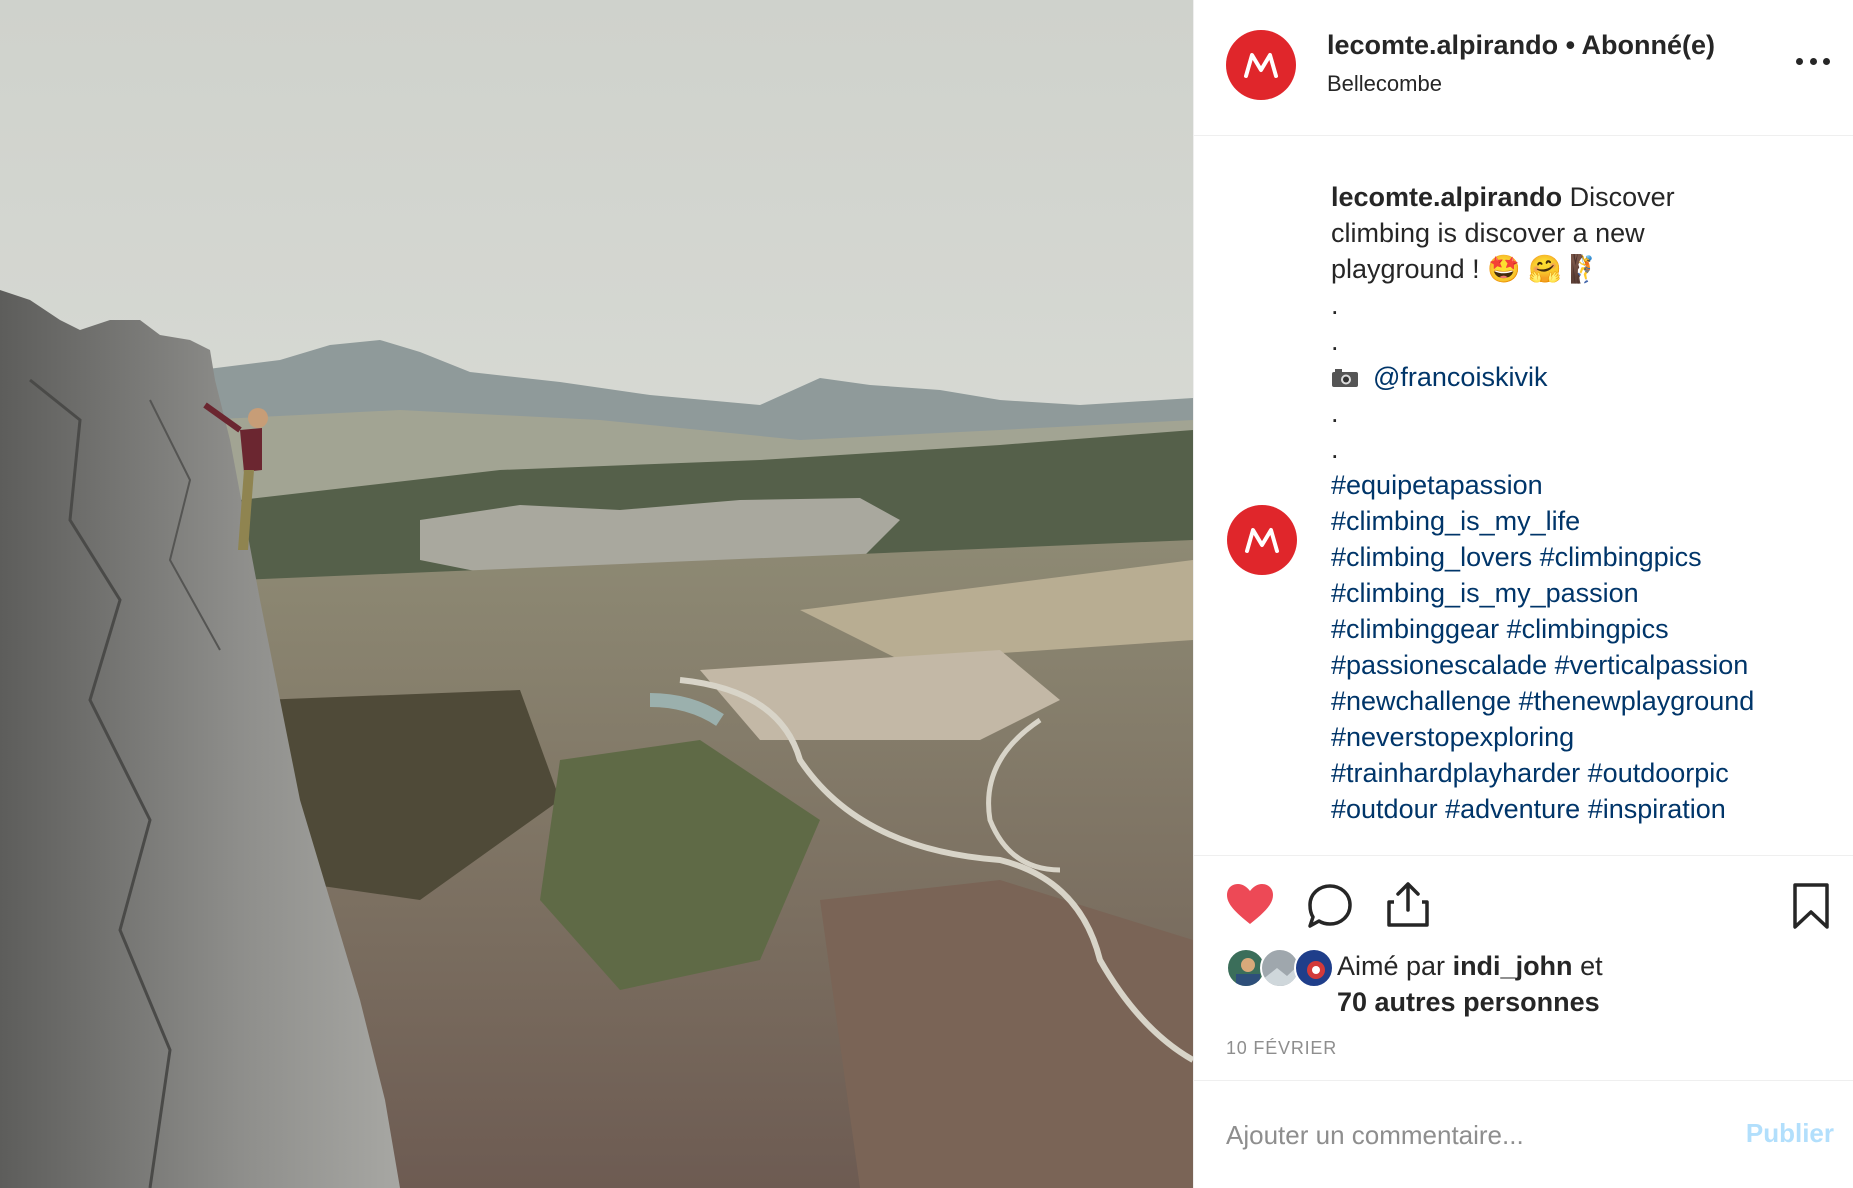 This screenshot has width=1853, height=1188. Describe the element at coordinates (1581, 557) in the screenshot. I see `hashtag-line: #climbing_lovers #climbingpics` at that location.